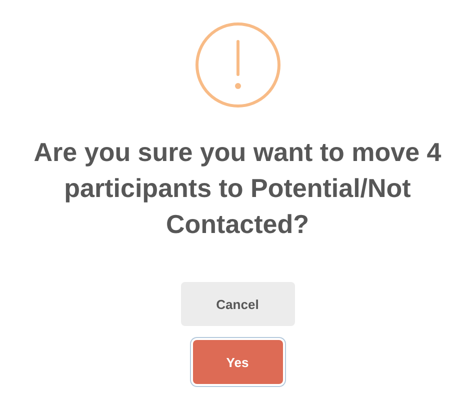  I want to click on warning-icon, so click(237, 65).